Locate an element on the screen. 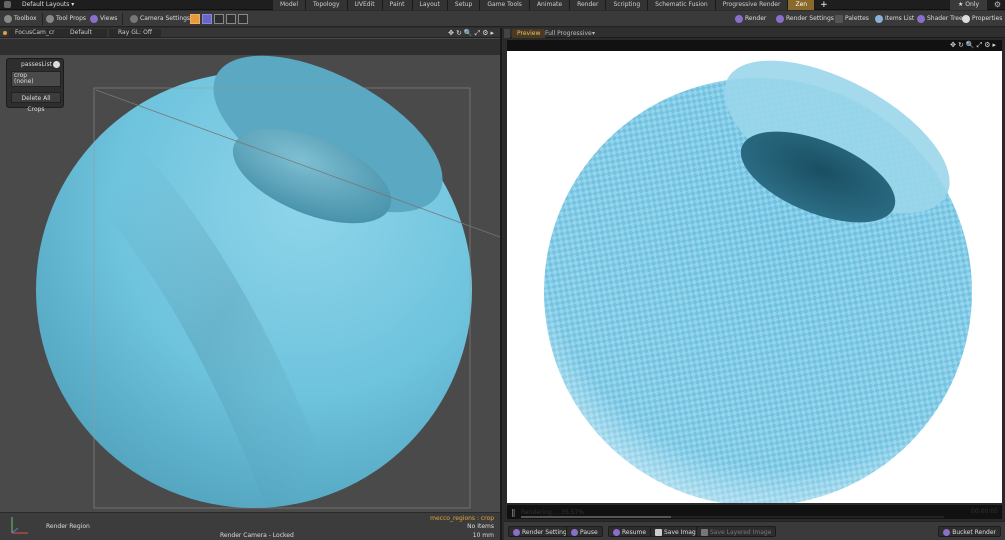 This screenshot has width=1005, height=540. render-status: Rendering ... 35.57% is located at coordinates (553, 512).